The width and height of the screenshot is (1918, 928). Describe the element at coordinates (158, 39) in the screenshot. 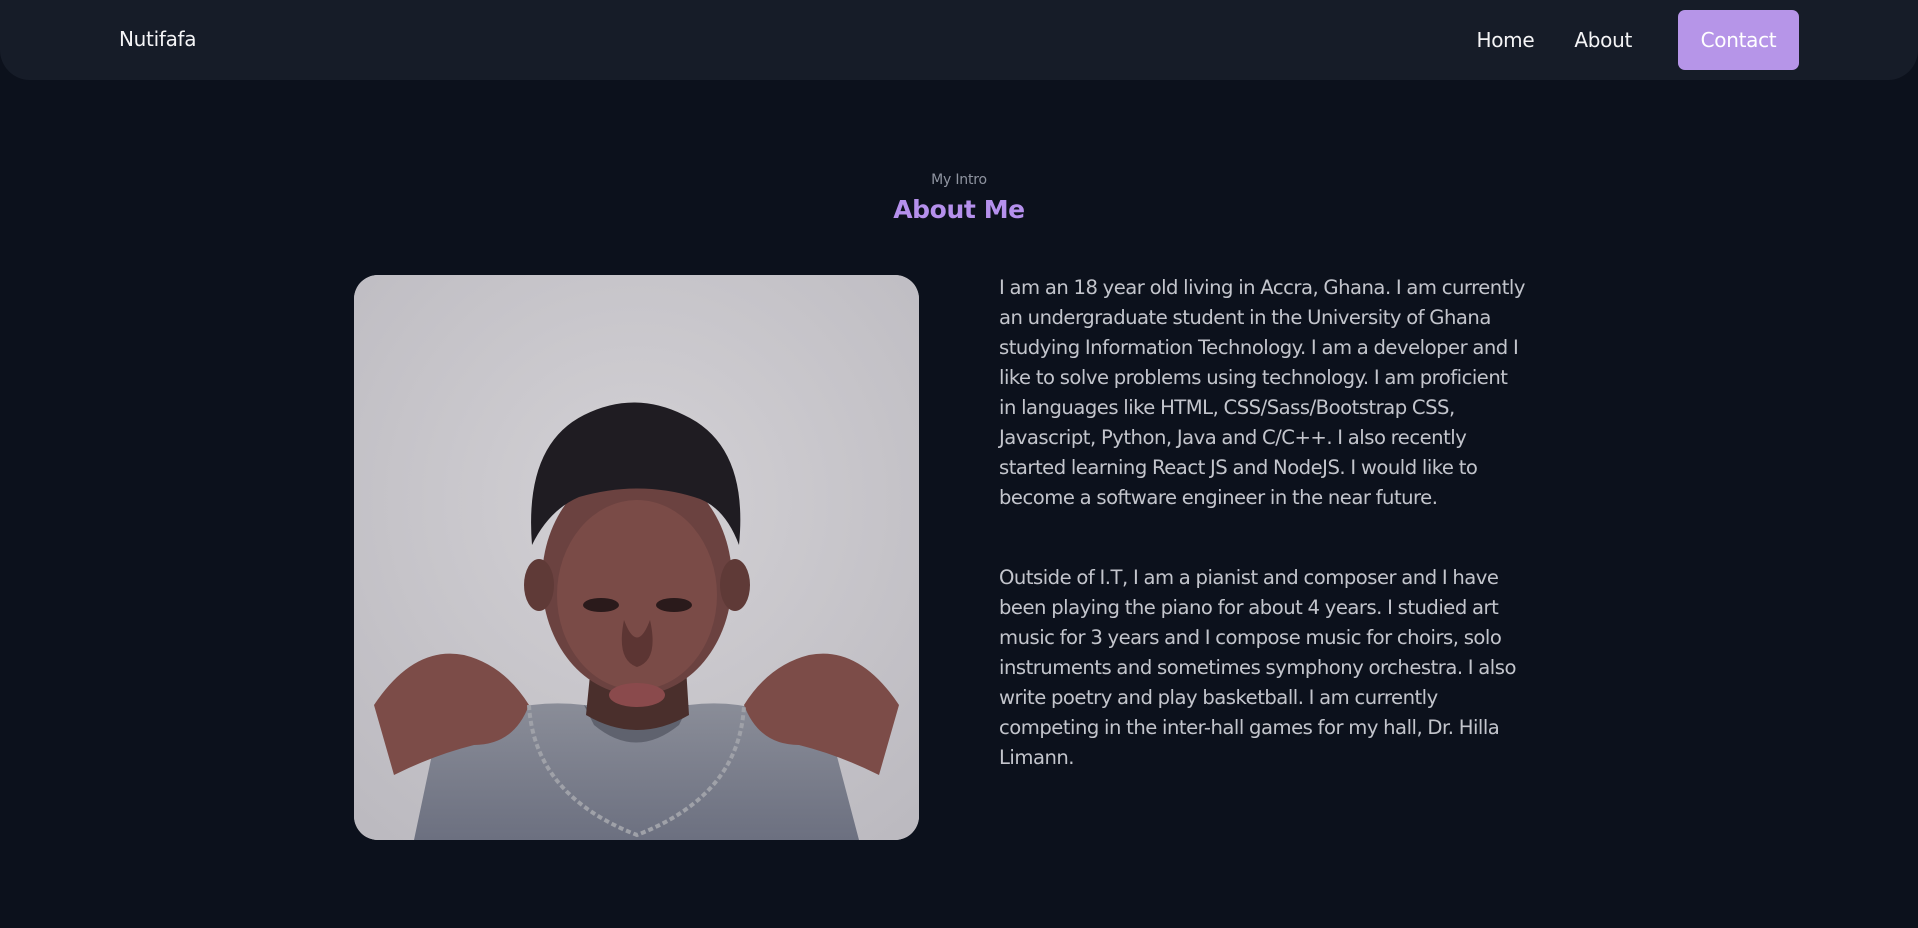

I see `site-logo: Nutifafa` at that location.